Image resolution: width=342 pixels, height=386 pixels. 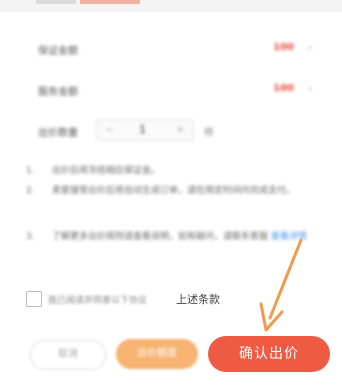 I want to click on note-text: 出价后将冻结相应保证金。, so click(x=106, y=171).